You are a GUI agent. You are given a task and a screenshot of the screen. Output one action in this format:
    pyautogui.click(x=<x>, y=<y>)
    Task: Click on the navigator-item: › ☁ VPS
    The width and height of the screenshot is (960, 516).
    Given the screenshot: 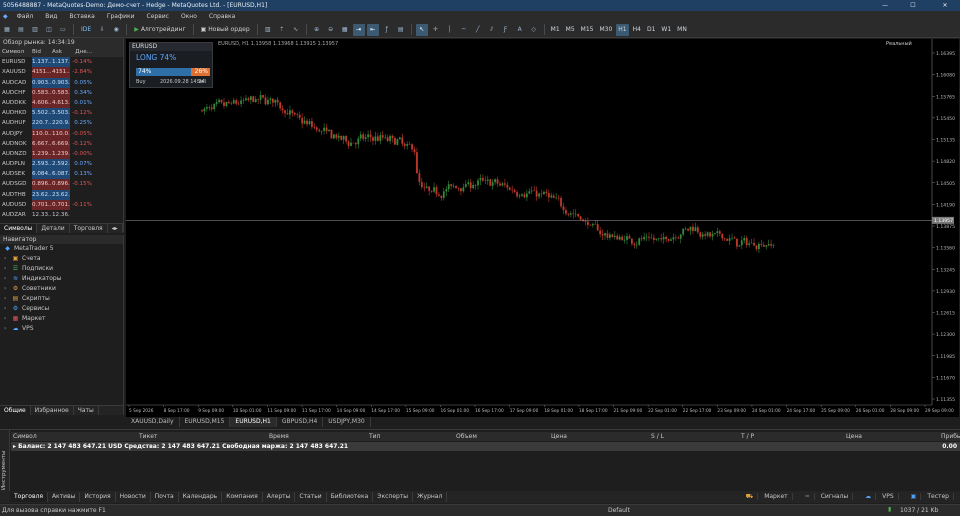 What is the action you would take?
    pyautogui.click(x=61, y=329)
    